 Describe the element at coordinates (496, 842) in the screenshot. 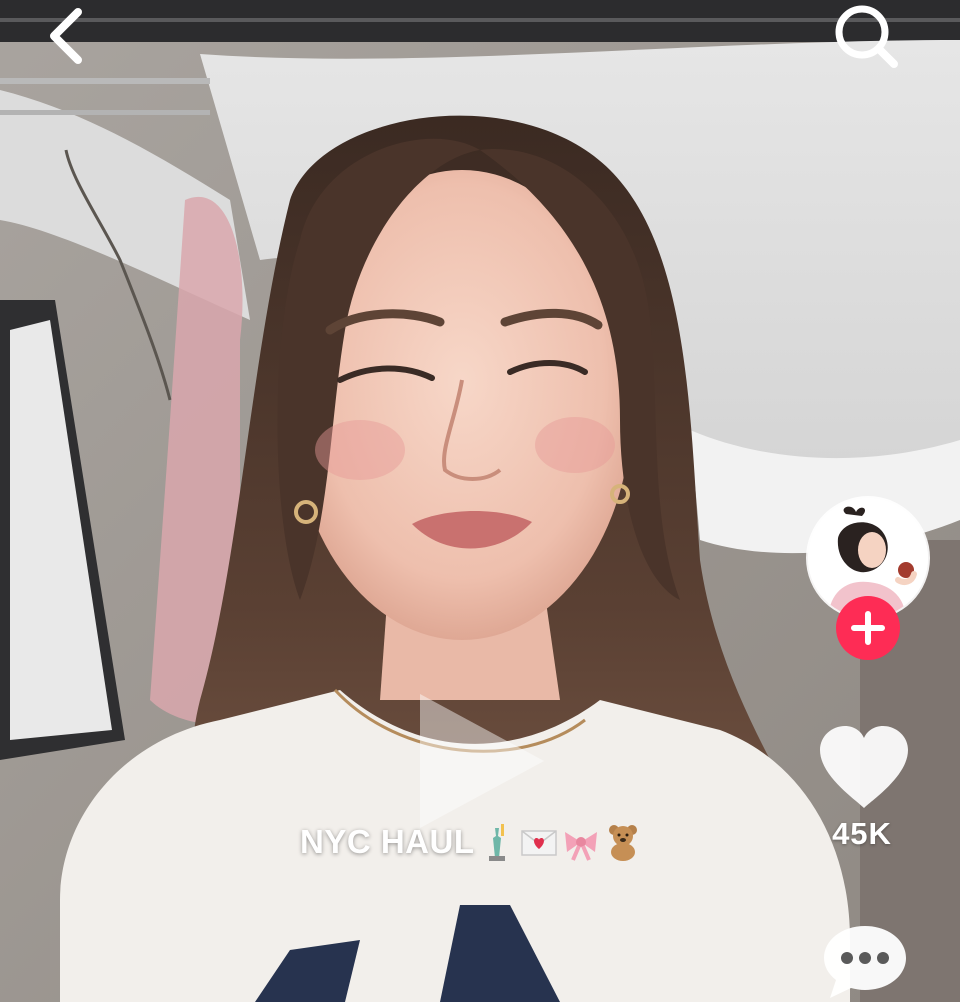

I see `statue-of-liberty-emoji` at that location.